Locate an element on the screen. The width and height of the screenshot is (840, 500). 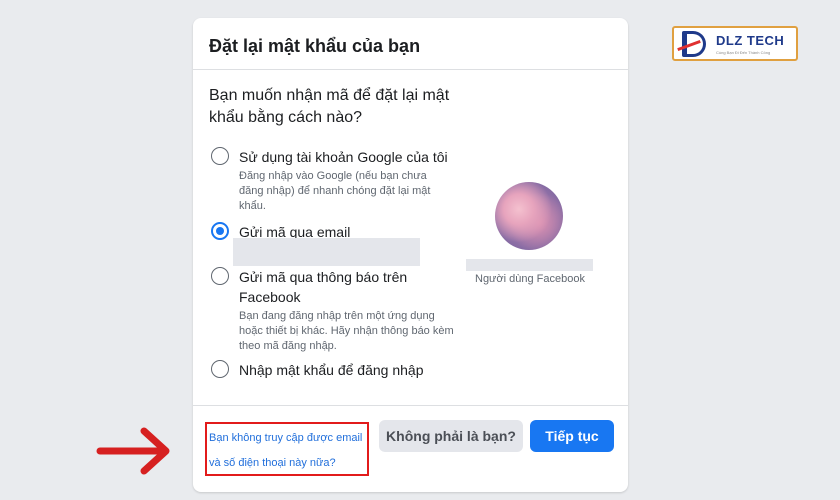
dlz-tech-logo: DLZ TECH Cùng Bạn Đi Đến Thành Công is located at coordinates (735, 43).